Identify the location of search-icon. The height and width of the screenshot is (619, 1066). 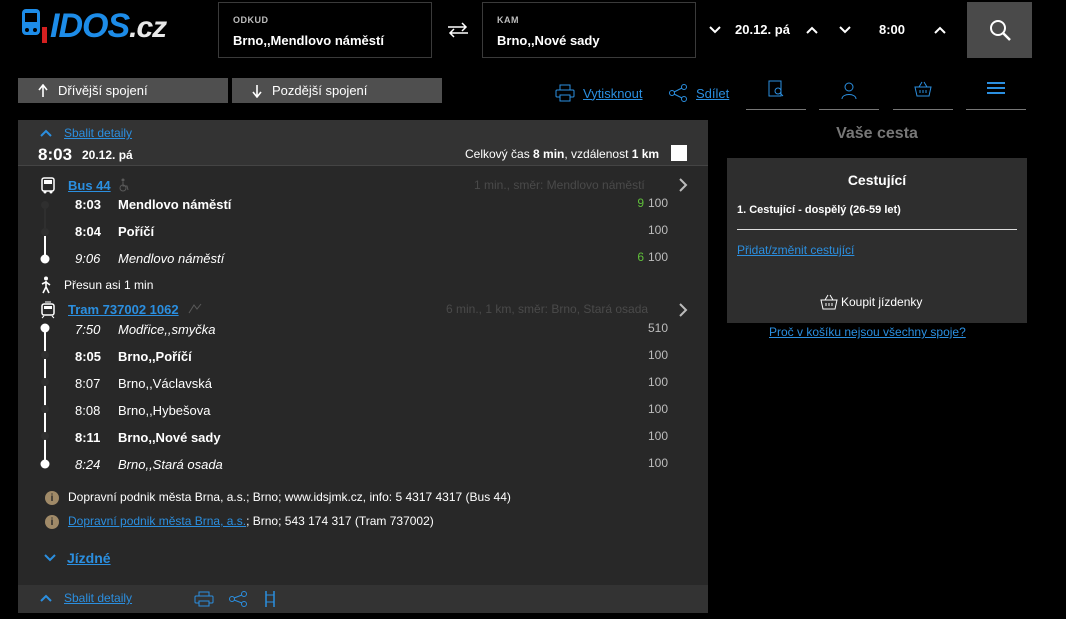
(1000, 30).